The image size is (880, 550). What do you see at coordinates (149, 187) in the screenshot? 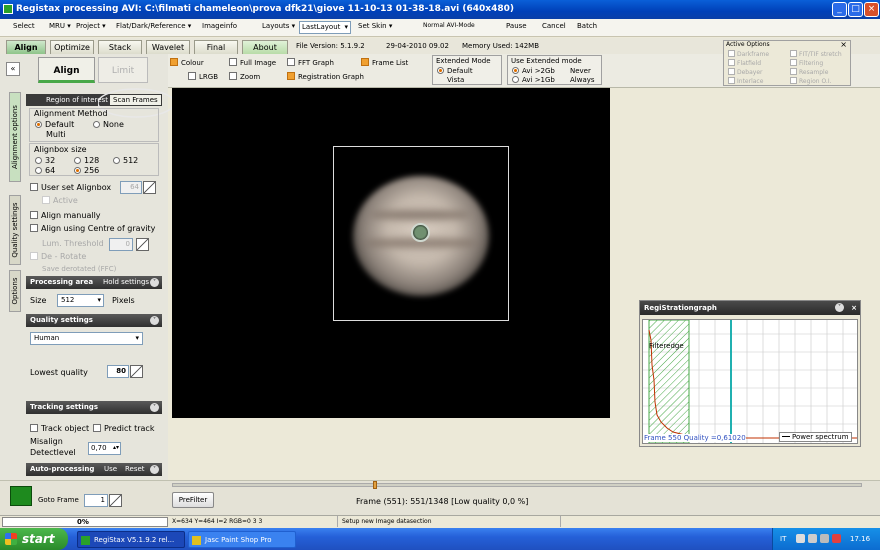
I see `user-alignbox-spinner` at bounding box center [149, 187].